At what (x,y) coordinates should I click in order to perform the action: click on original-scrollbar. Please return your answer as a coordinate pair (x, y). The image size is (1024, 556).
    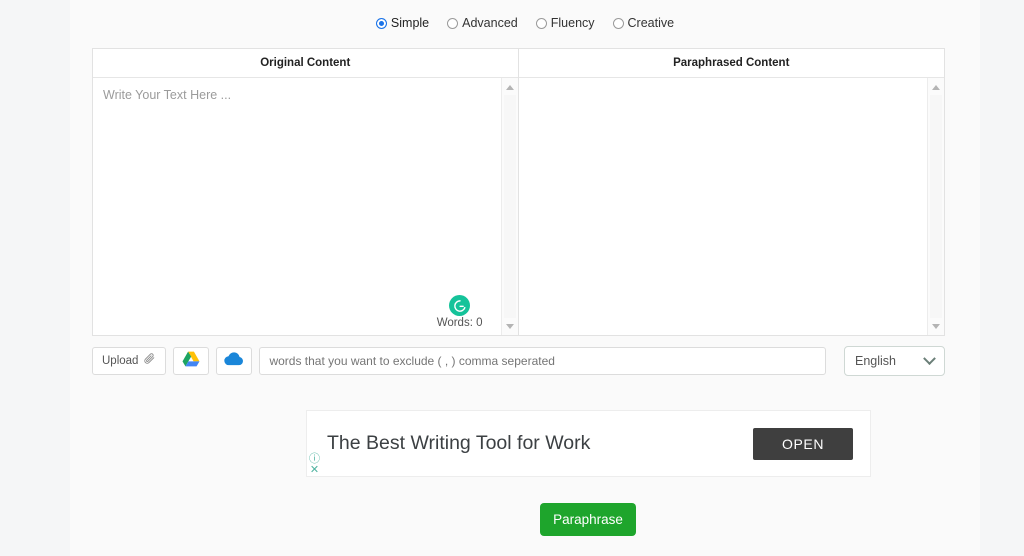
    Looking at the image, I should click on (509, 206).